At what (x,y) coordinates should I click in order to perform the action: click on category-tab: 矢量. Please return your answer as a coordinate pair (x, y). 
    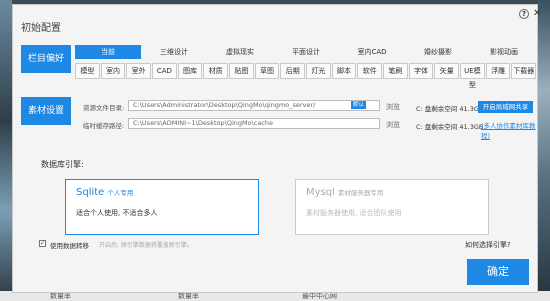
    Looking at the image, I should click on (447, 71).